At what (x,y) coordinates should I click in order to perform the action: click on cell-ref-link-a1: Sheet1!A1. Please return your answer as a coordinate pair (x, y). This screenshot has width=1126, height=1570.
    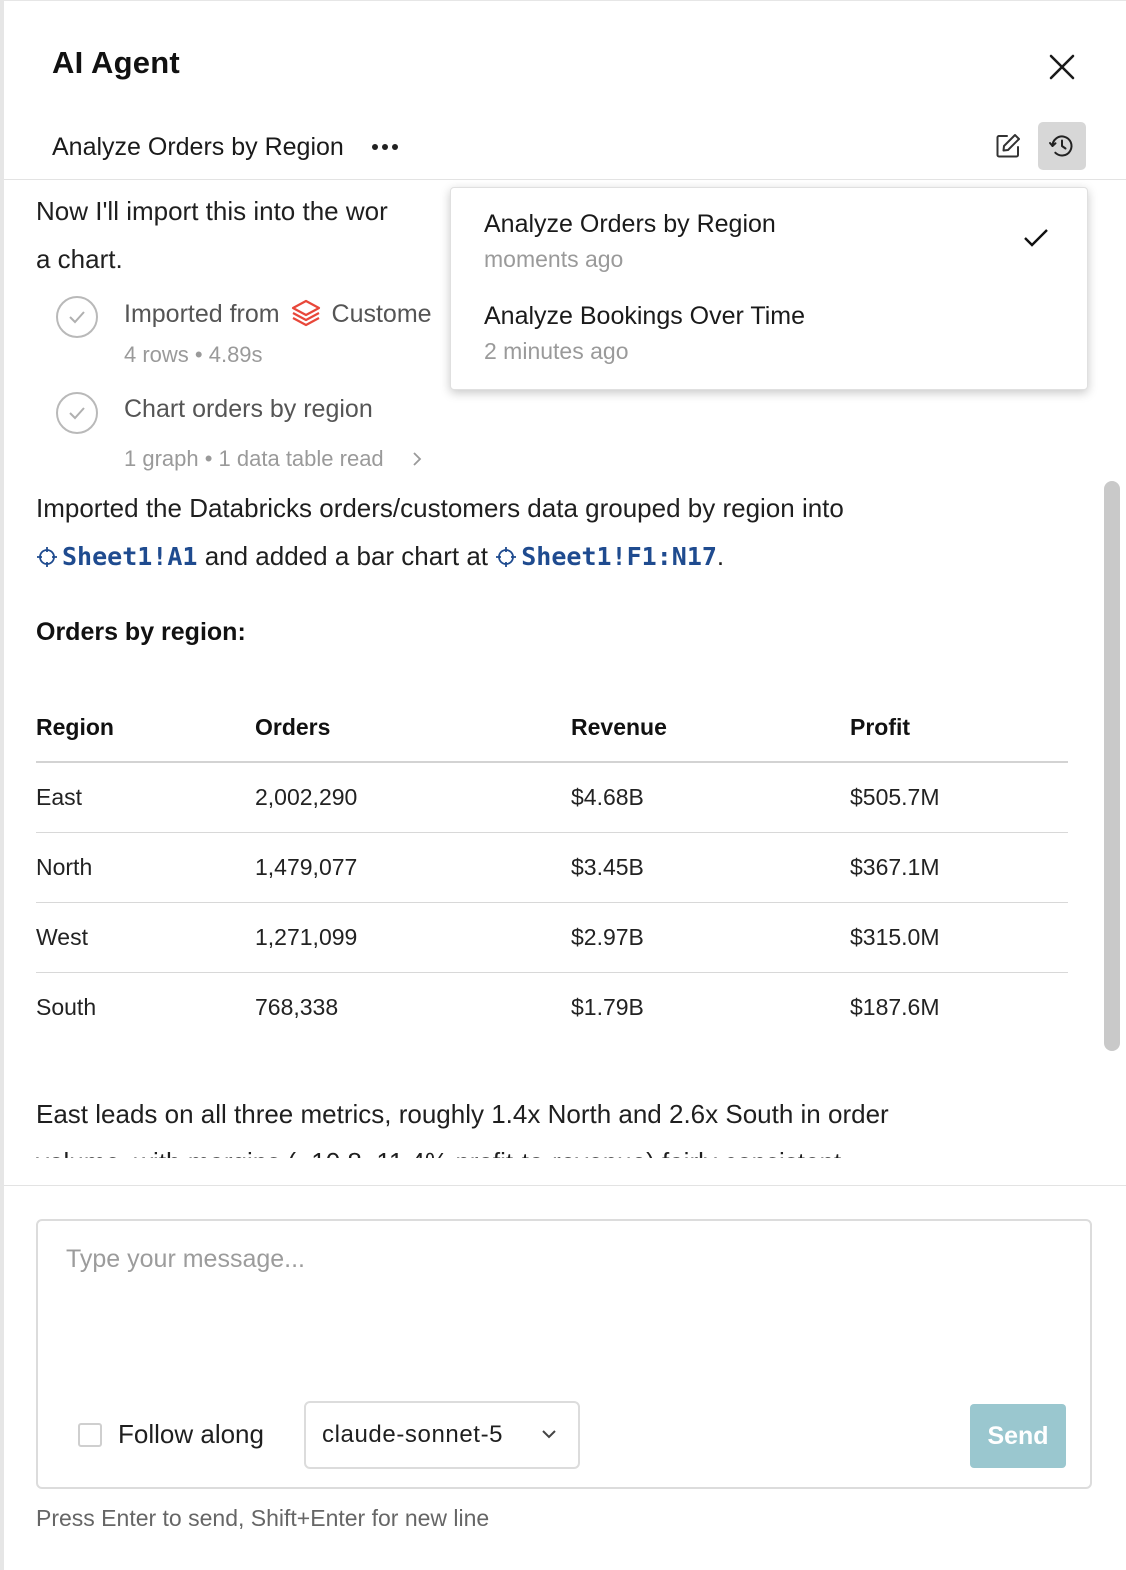
    Looking at the image, I should click on (116, 556).